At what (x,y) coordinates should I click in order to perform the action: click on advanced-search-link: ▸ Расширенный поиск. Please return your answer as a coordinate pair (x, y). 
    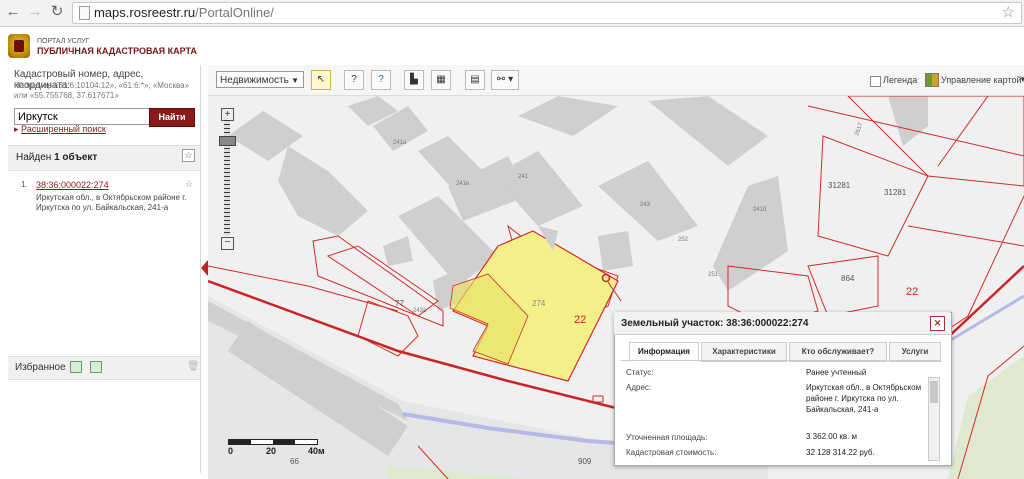
    Looking at the image, I should click on (60, 129).